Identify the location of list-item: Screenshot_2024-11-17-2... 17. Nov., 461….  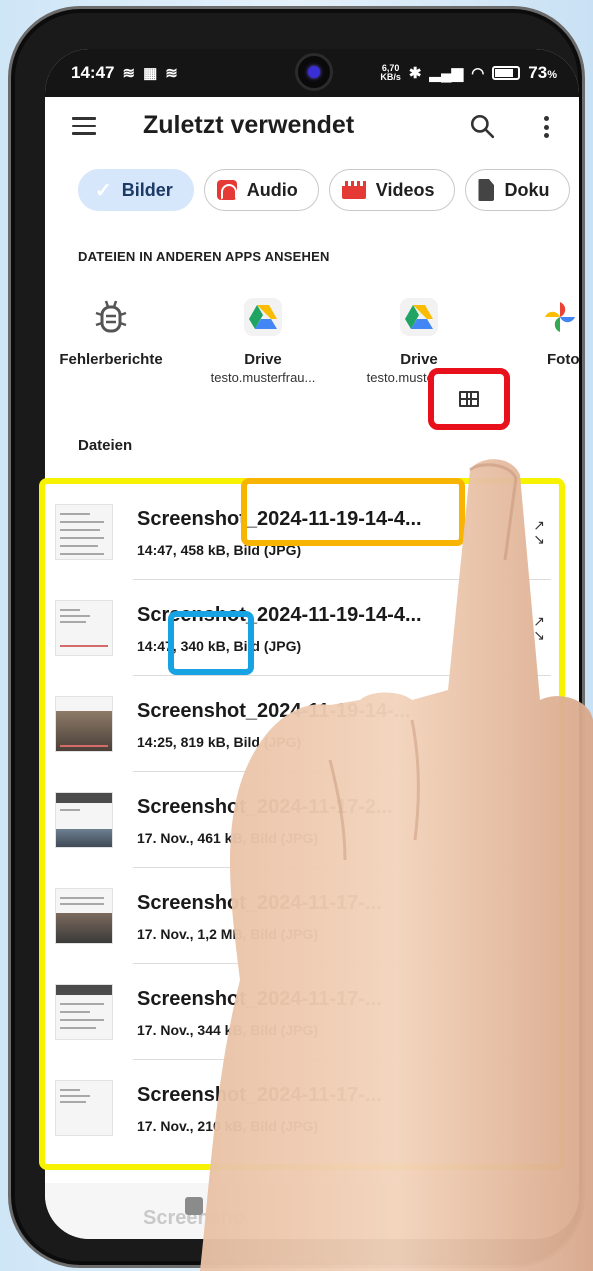
(302, 820).